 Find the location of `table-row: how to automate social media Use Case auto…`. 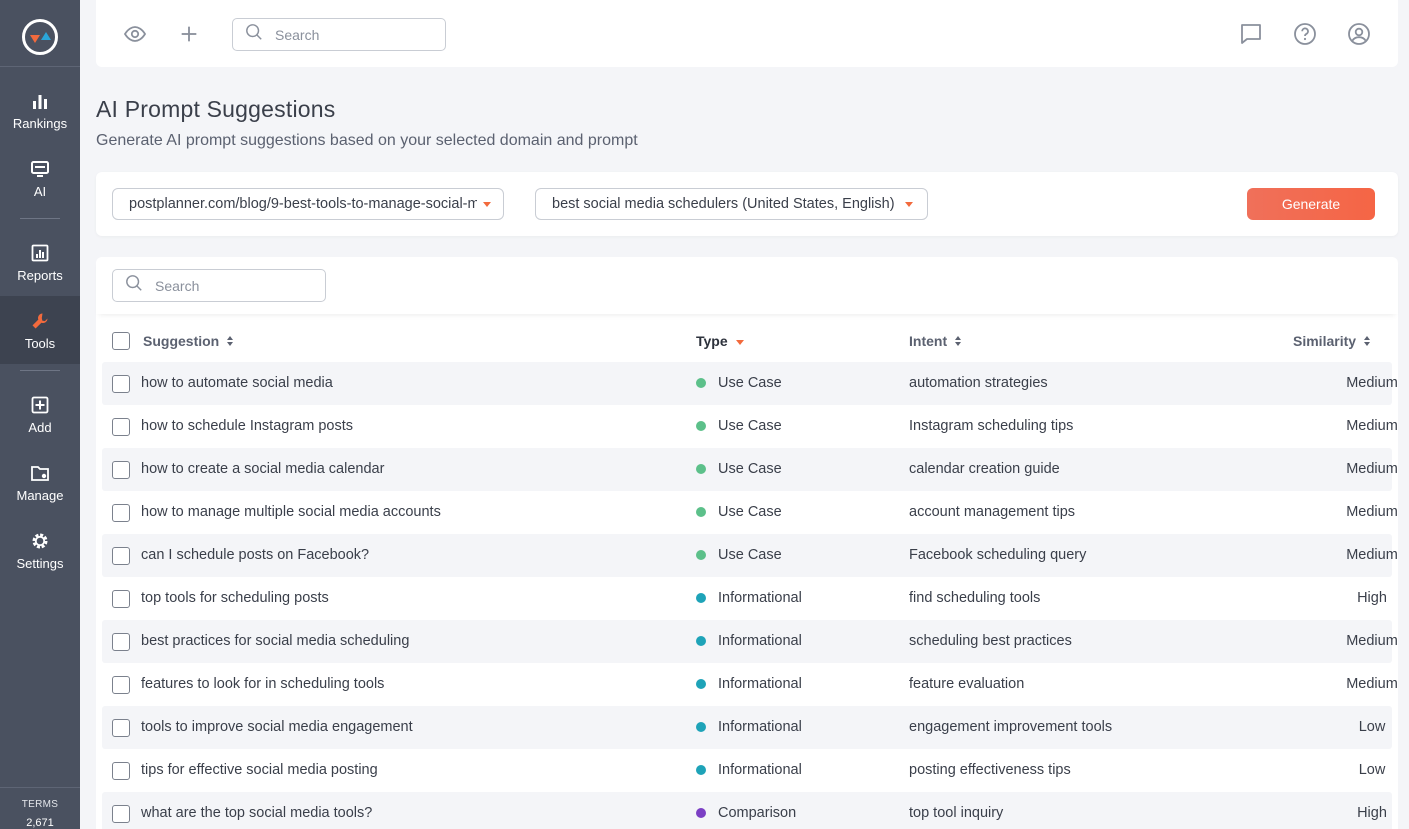

table-row: how to automate social media Use Case auto… is located at coordinates (750, 383).